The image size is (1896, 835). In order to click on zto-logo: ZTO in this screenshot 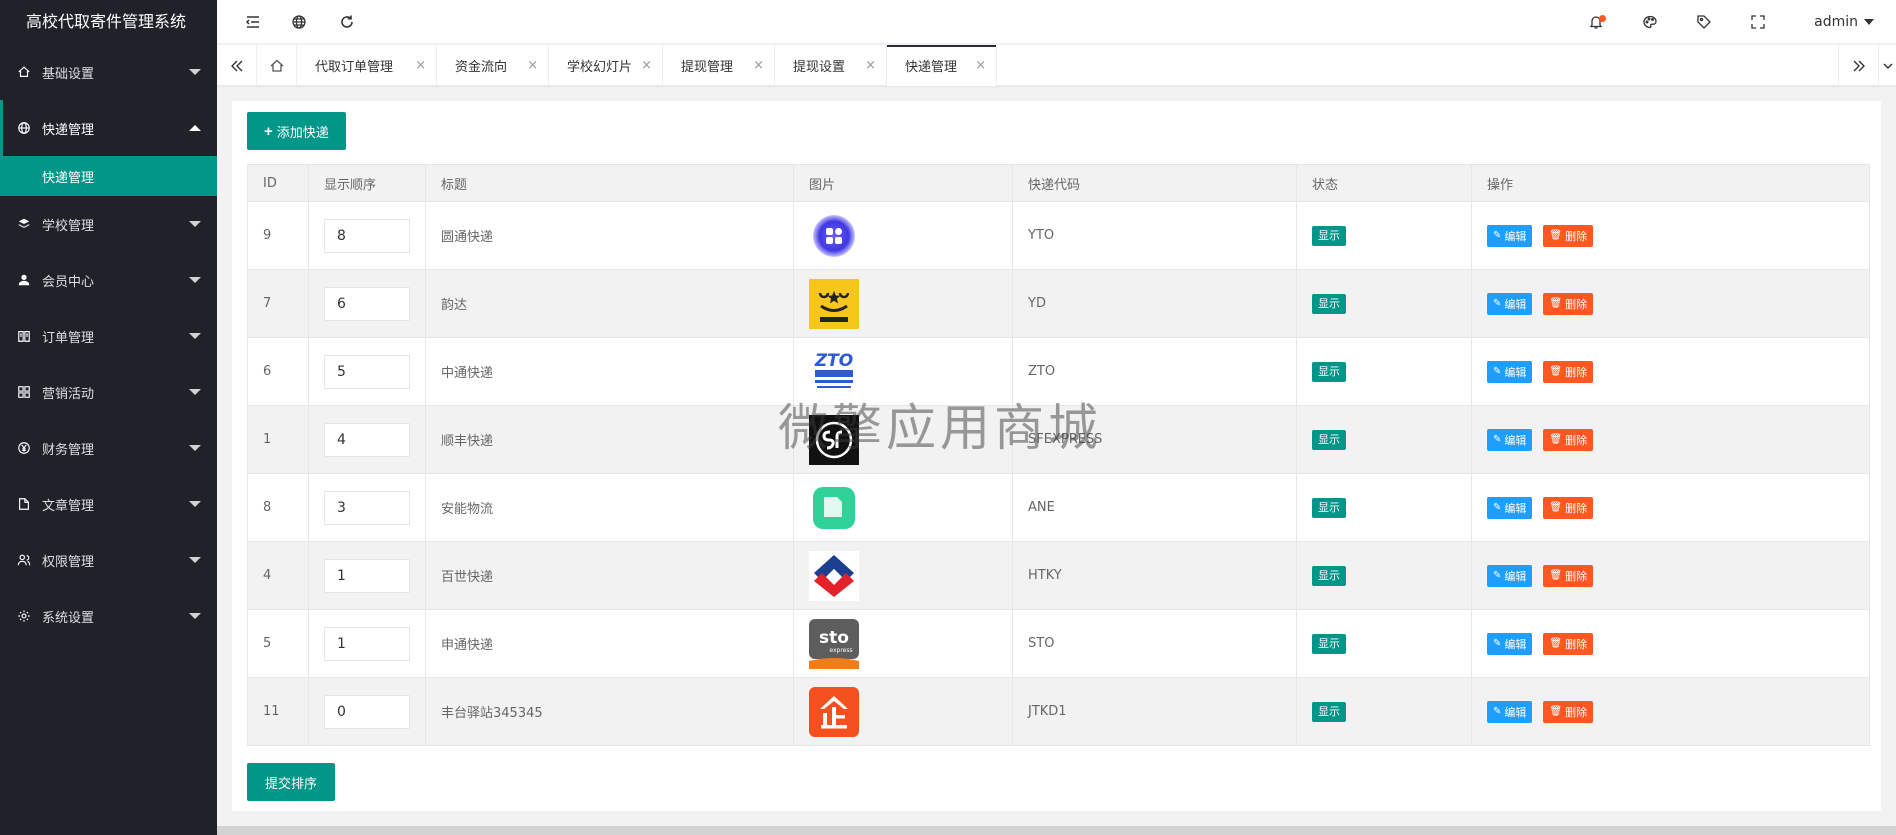, I will do `click(834, 371)`.